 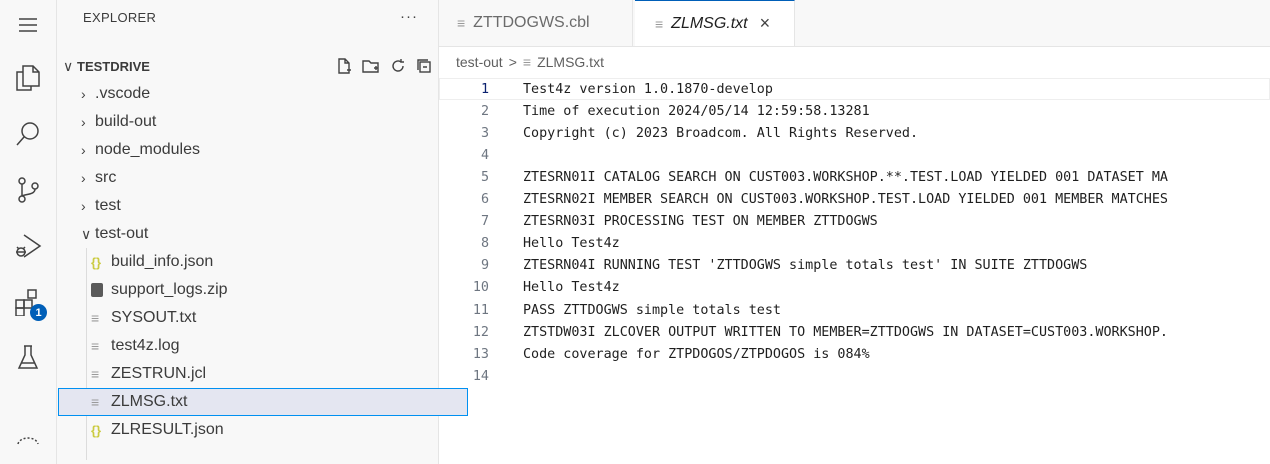 I want to click on line-number: 14, so click(x=480, y=376).